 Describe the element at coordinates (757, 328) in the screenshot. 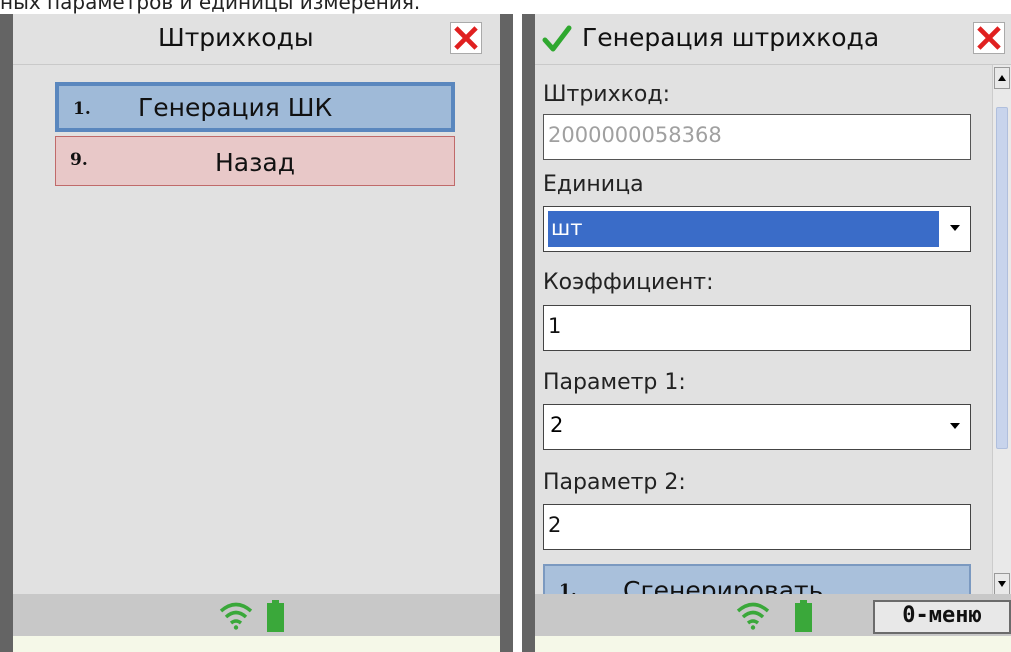

I see `coefficient-field: 1` at that location.